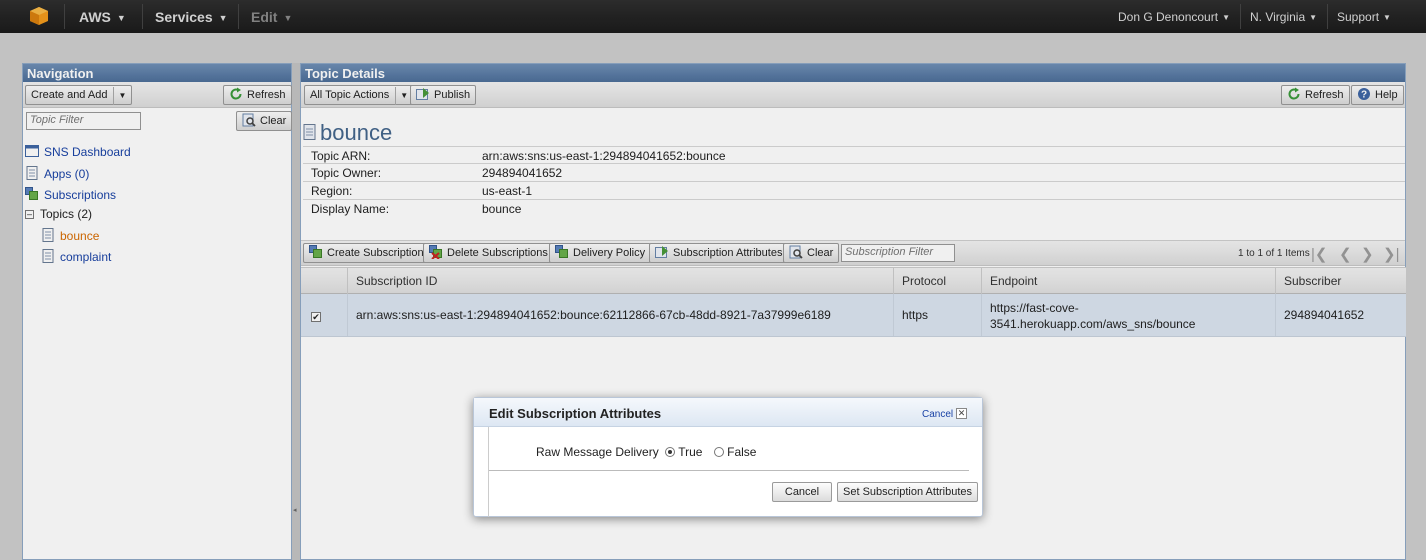 This screenshot has width=1426, height=560. What do you see at coordinates (908, 492) in the screenshot?
I see `set-subscription-attributes-button: Set Subscription Attributes` at bounding box center [908, 492].